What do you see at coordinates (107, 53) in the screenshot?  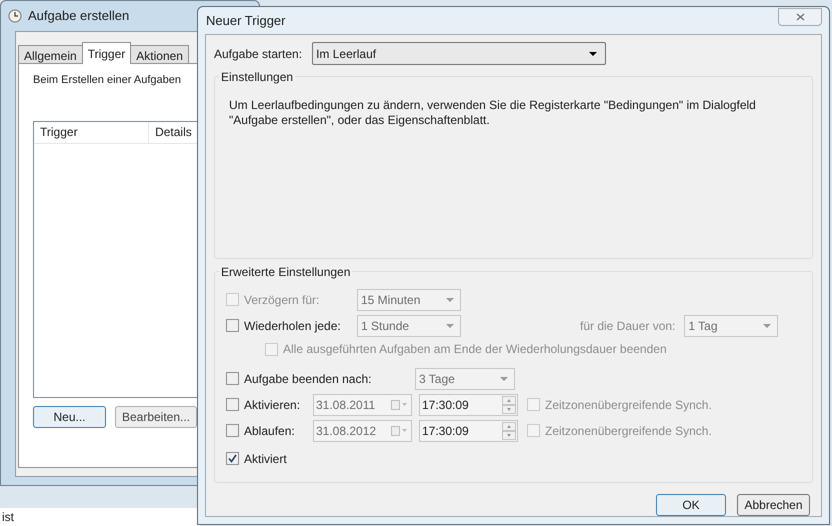 I see `tab: Trigger` at bounding box center [107, 53].